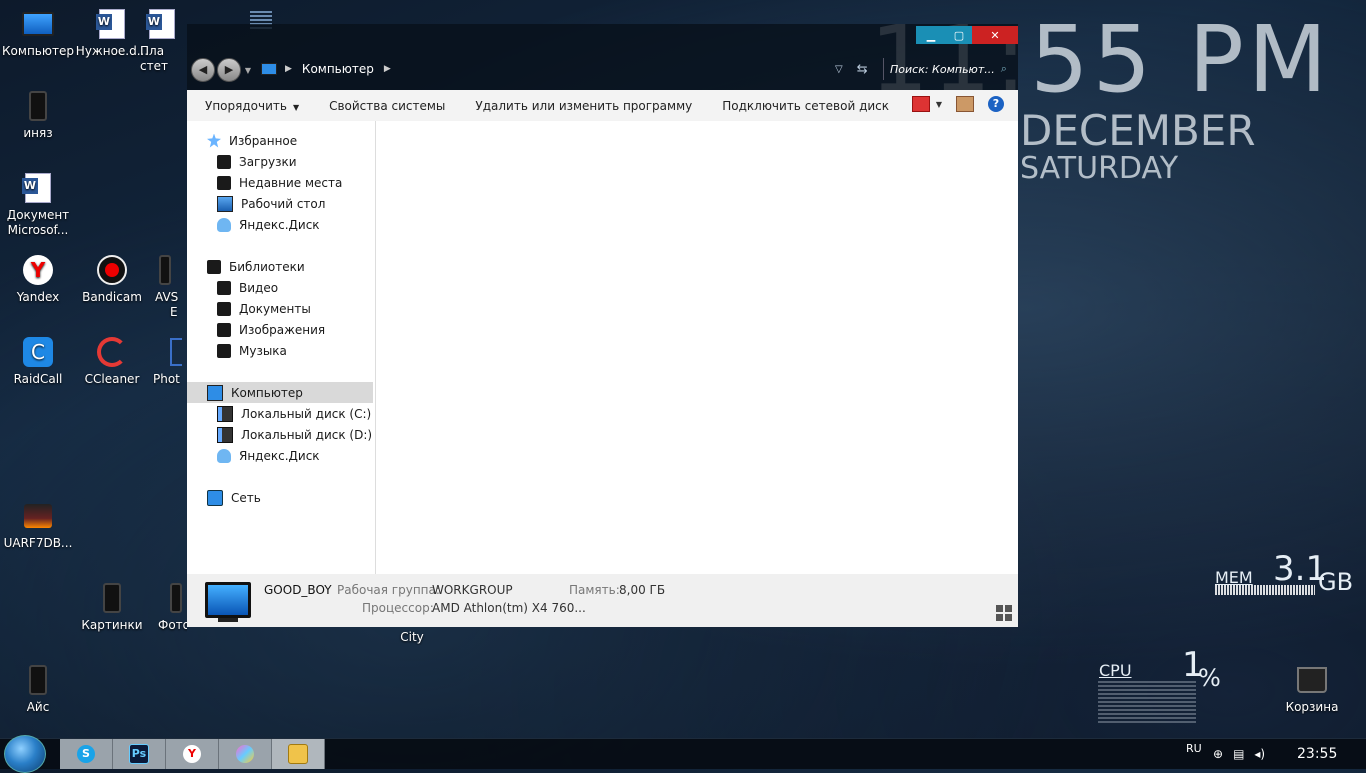  I want to click on uninstall-program-button: Удалить или изменить программу, so click(583, 106).